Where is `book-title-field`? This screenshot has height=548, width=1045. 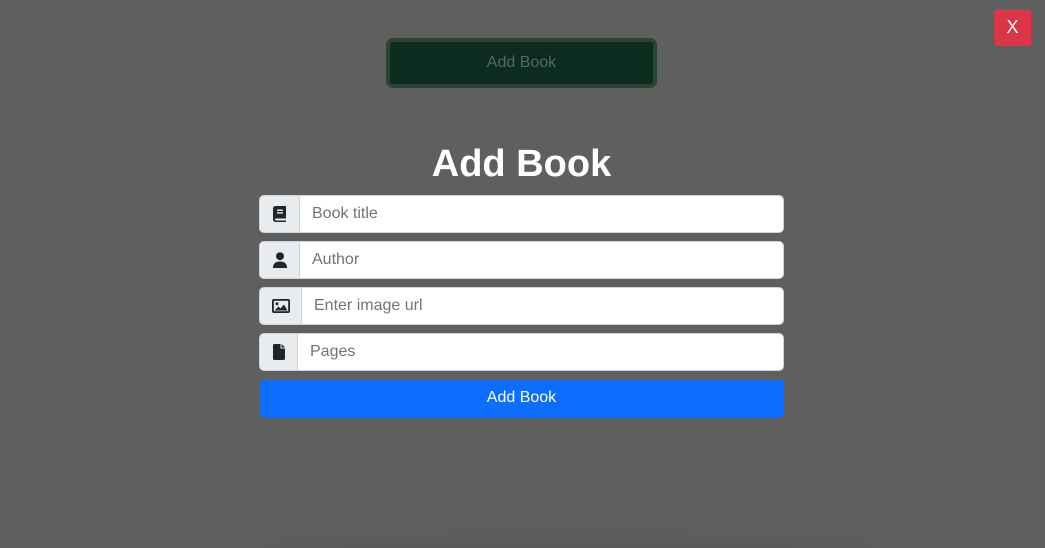 book-title-field is located at coordinates (521, 214).